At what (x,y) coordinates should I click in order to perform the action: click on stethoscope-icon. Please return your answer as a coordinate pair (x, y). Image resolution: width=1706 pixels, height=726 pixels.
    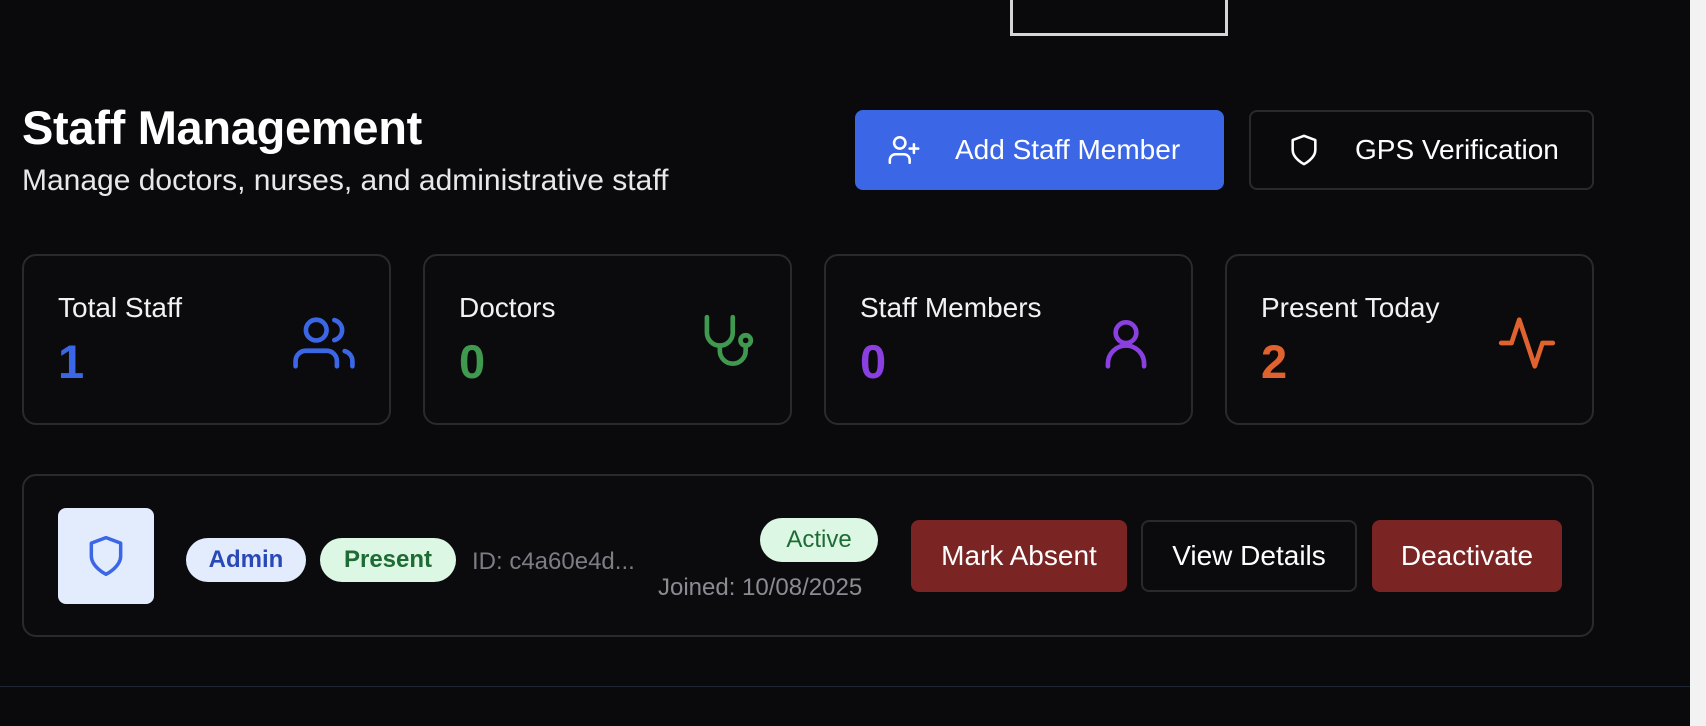
    Looking at the image, I should click on (725, 343).